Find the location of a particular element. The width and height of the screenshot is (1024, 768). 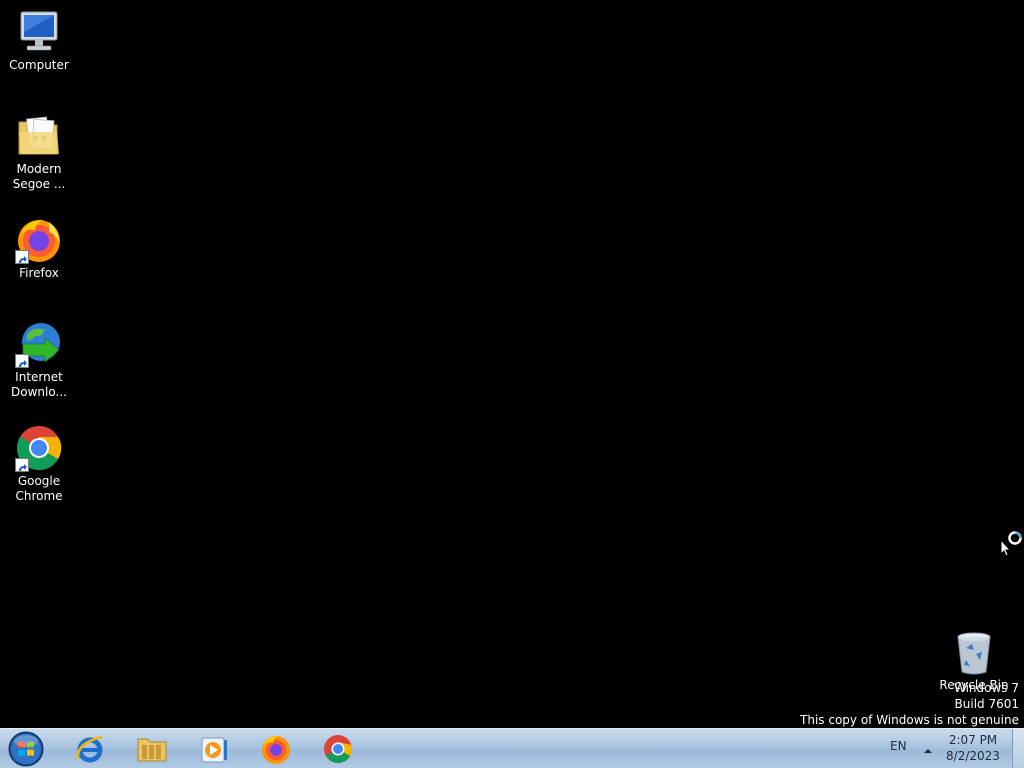

folder-icon: g g is located at coordinates (39, 136).